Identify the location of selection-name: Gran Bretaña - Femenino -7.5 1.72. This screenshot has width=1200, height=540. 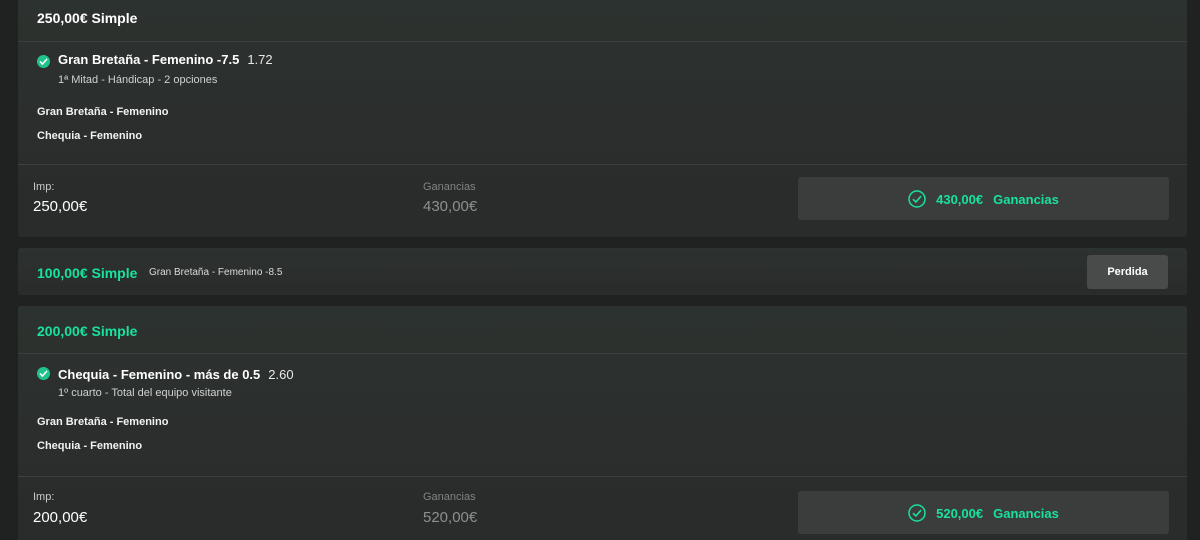
(165, 59).